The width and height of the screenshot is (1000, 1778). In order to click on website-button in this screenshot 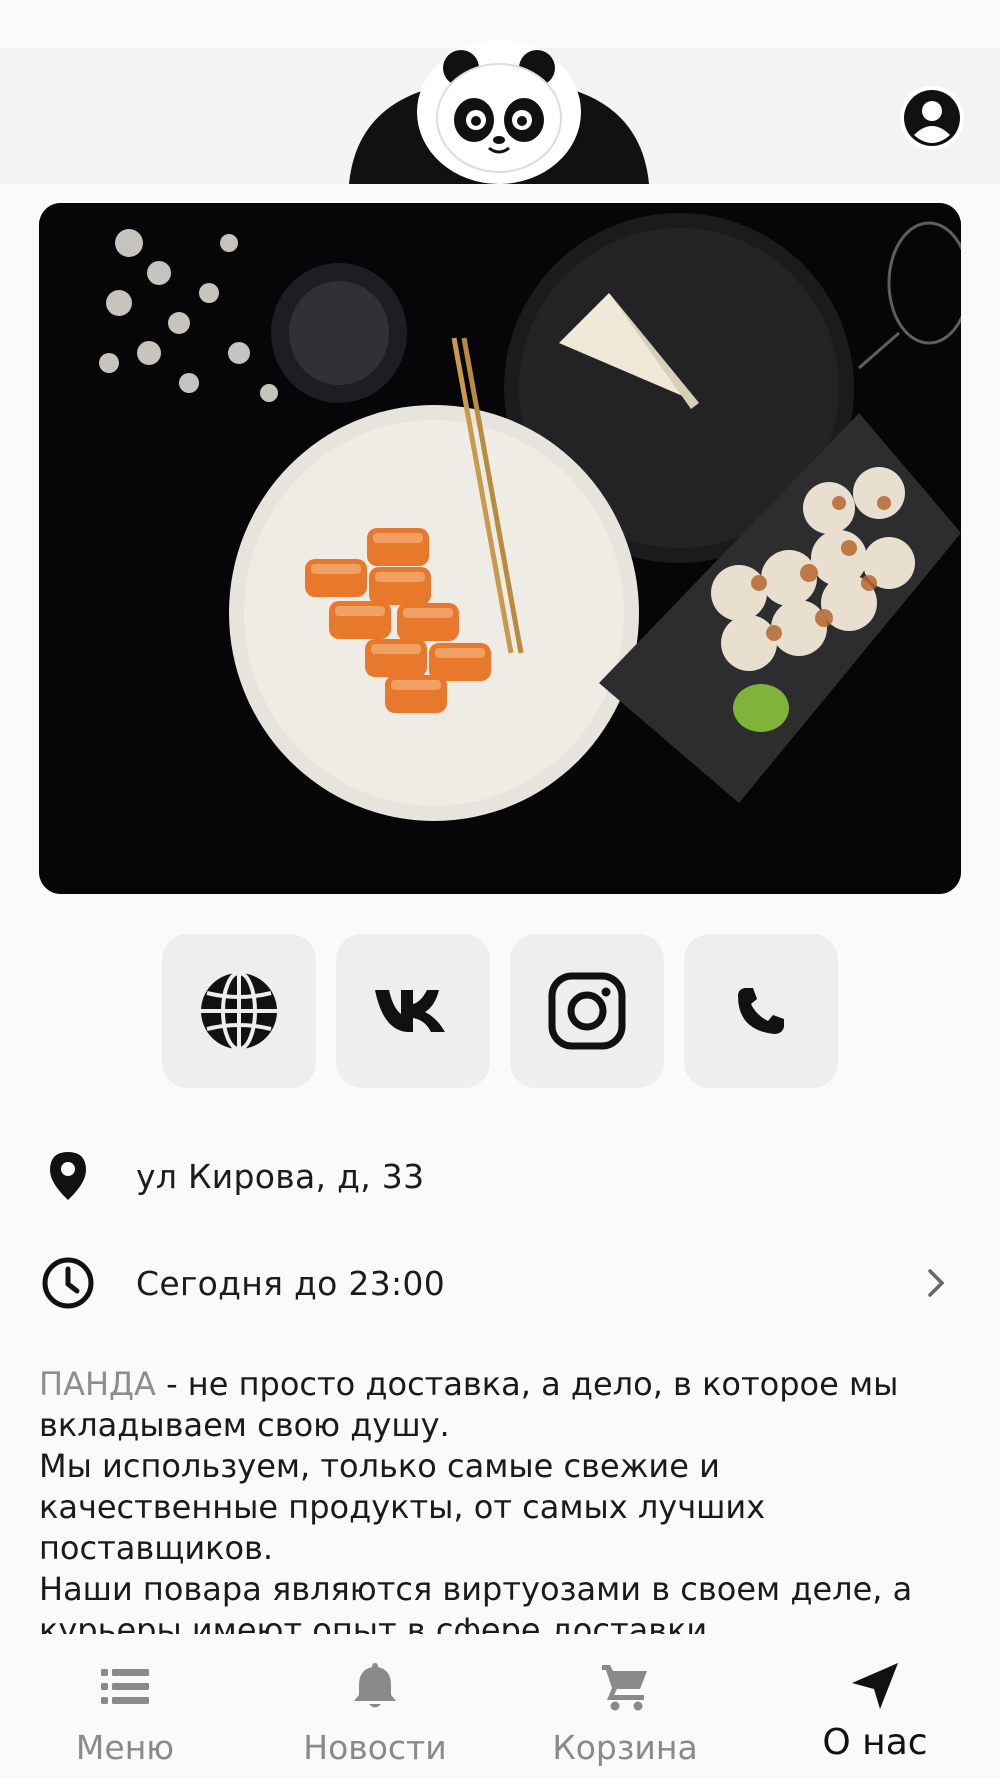, I will do `click(239, 1011)`.